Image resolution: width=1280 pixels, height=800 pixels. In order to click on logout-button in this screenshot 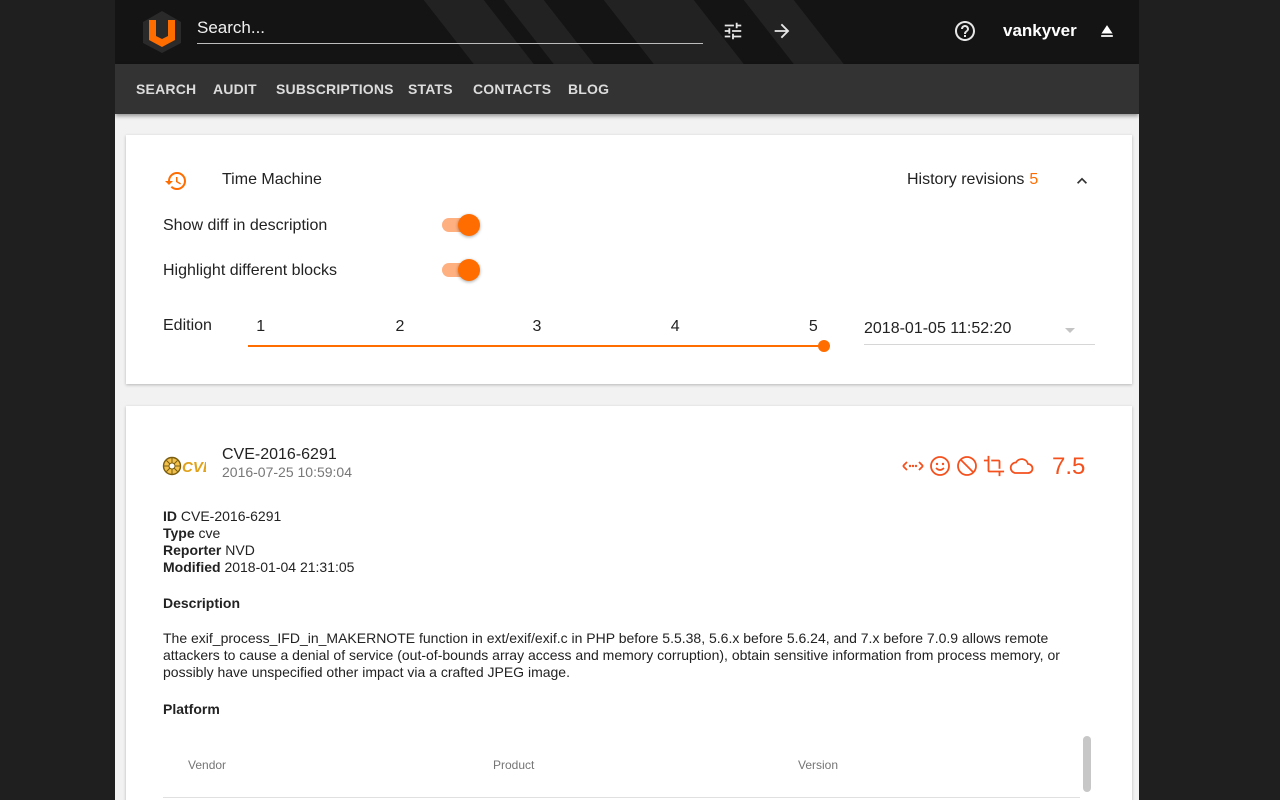, I will do `click(1107, 31)`.